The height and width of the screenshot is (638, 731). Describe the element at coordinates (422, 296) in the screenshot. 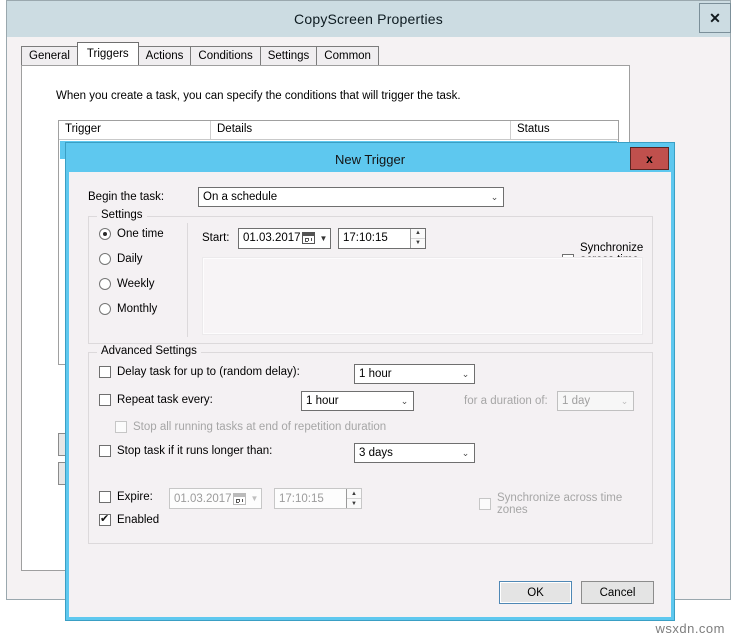

I see `schedule-detail-panel` at that location.